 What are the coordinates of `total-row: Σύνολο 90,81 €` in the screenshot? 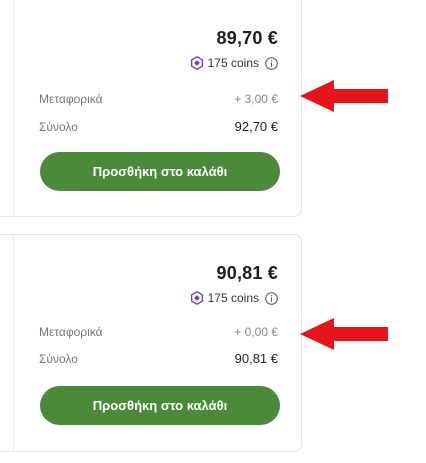 It's located at (158, 358).